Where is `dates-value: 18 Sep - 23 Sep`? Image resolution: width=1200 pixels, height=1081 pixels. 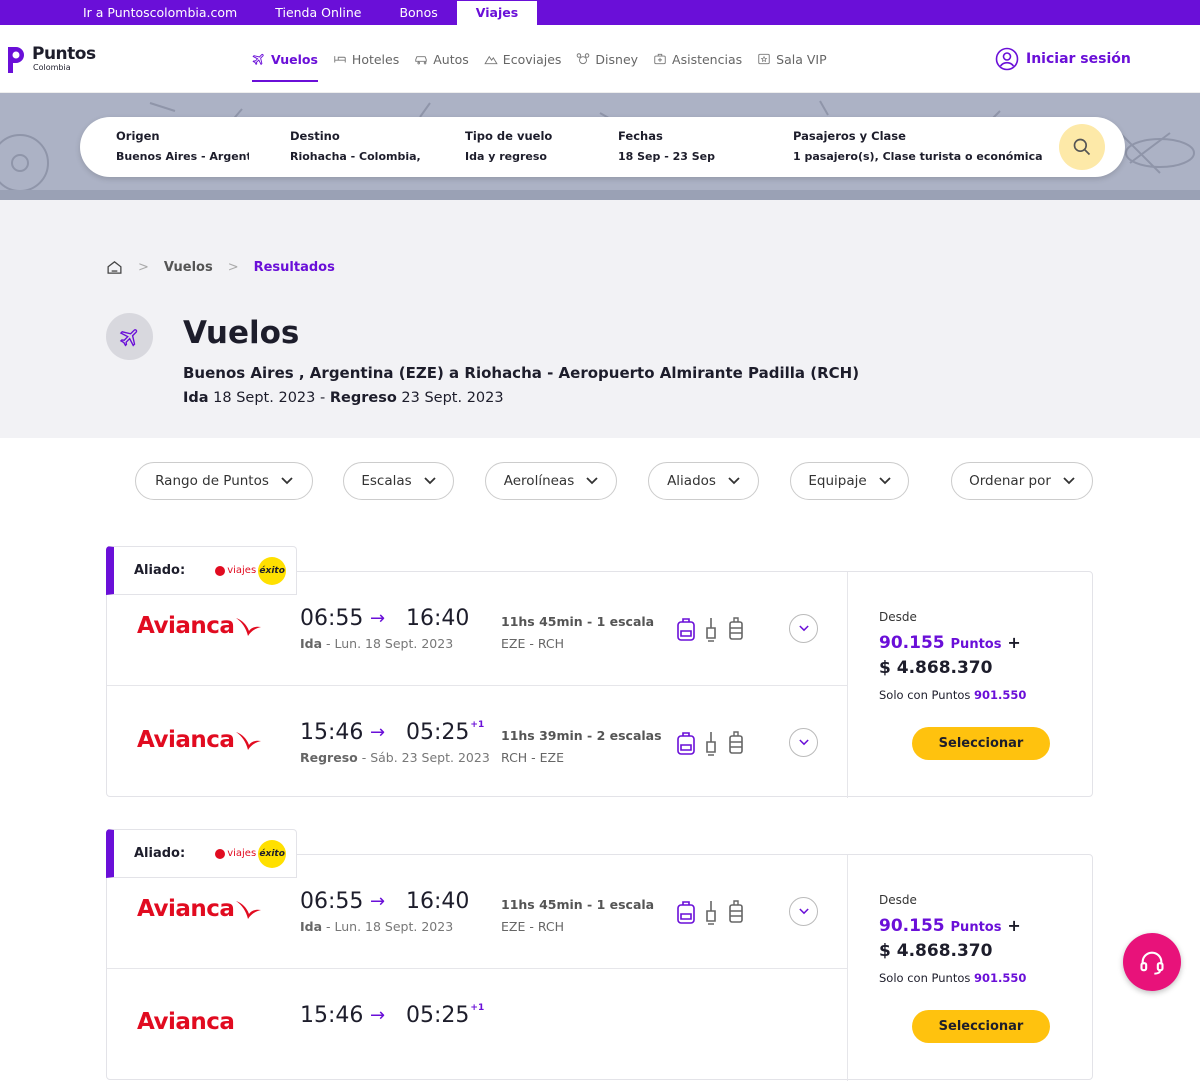 dates-value: 18 Sep - 23 Sep is located at coordinates (667, 156).